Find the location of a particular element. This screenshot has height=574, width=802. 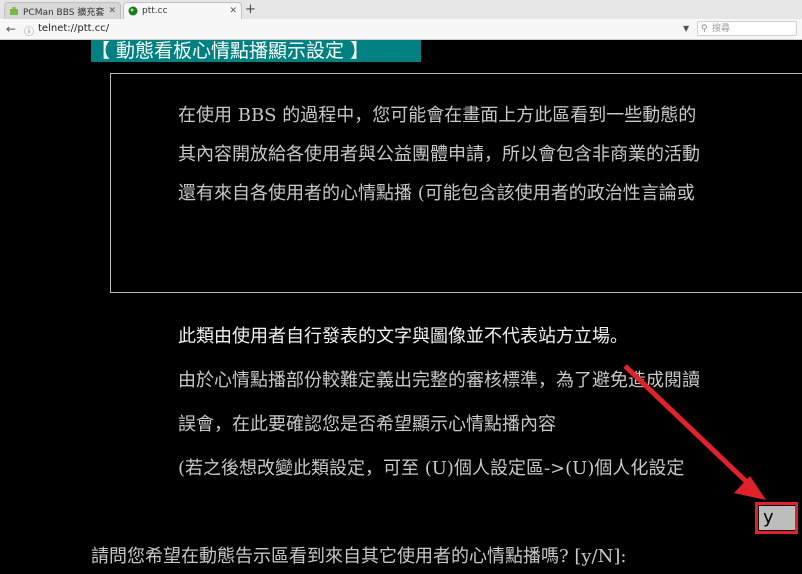

annotation-arrow is located at coordinates (694, 432).